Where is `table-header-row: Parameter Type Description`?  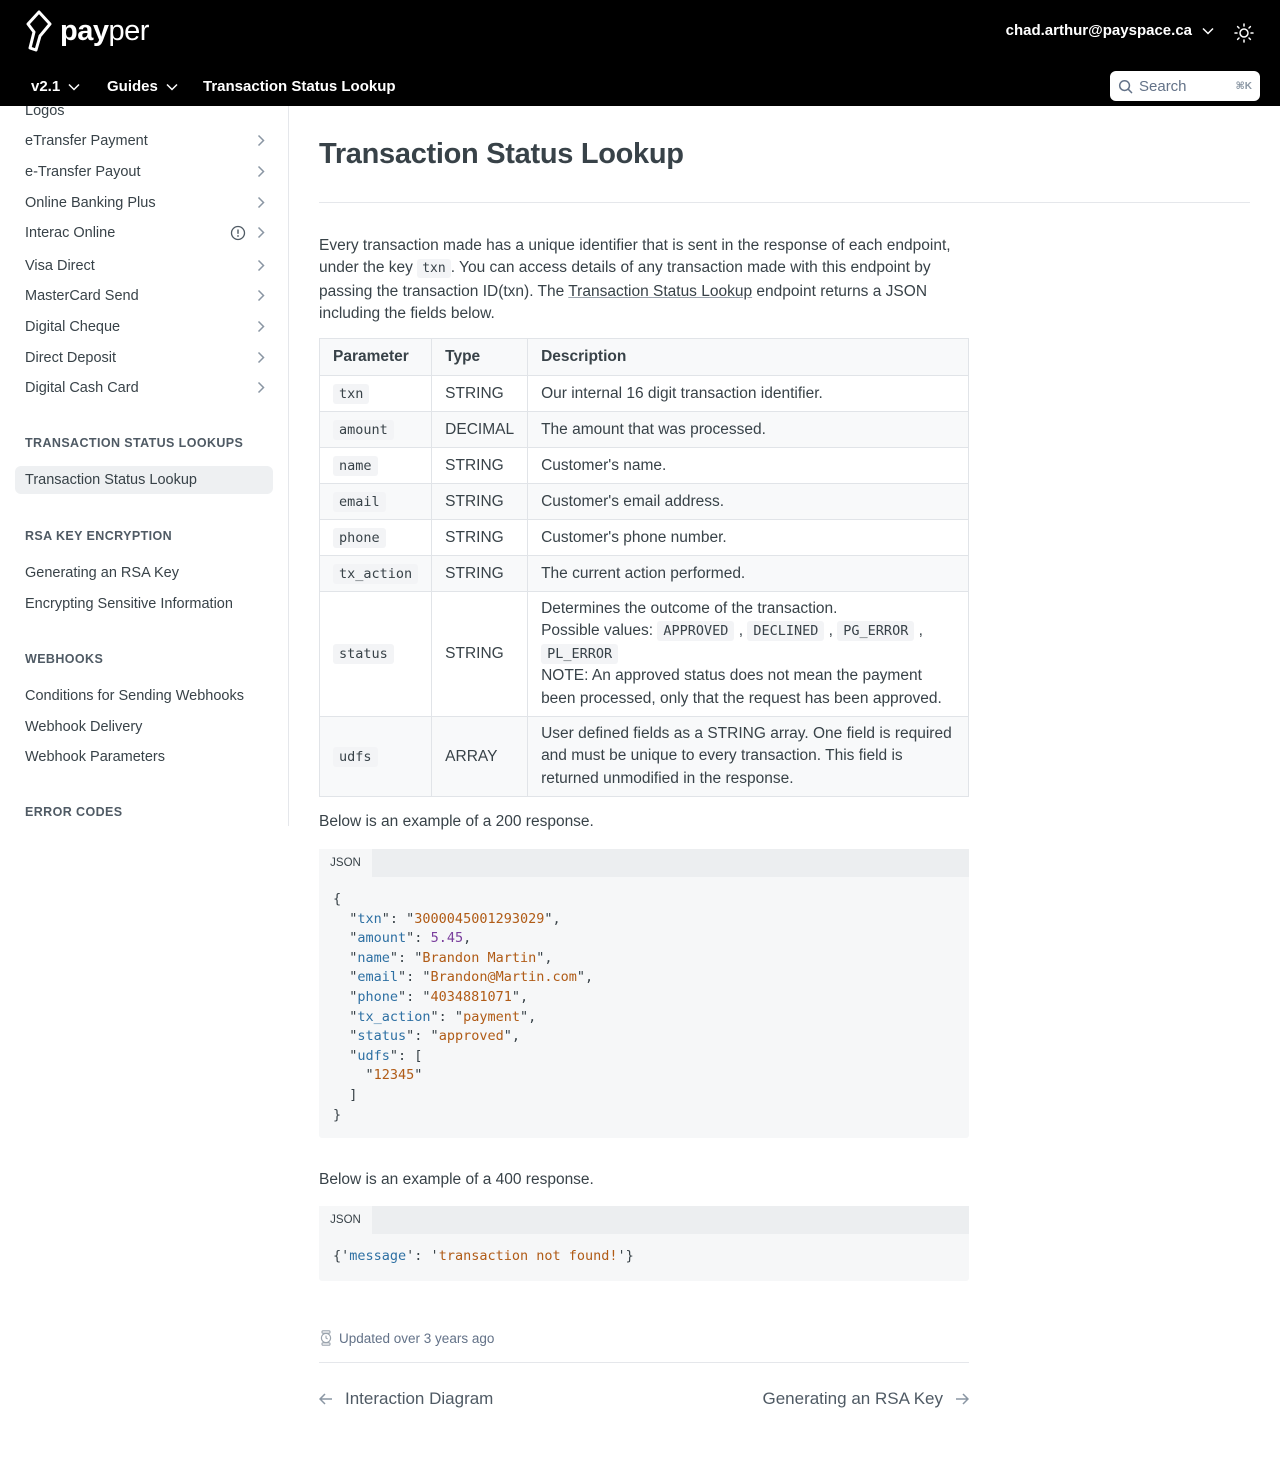 table-header-row: Parameter Type Description is located at coordinates (643, 357).